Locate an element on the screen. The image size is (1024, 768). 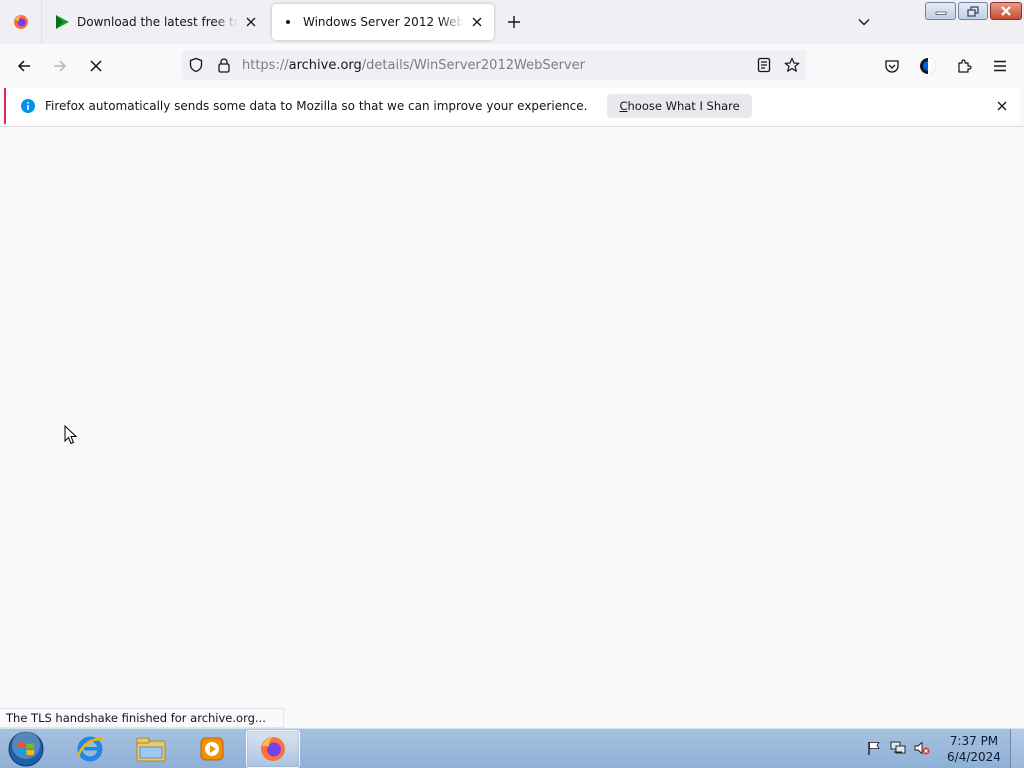
windows-start-orb-icon is located at coordinates (26, 749).